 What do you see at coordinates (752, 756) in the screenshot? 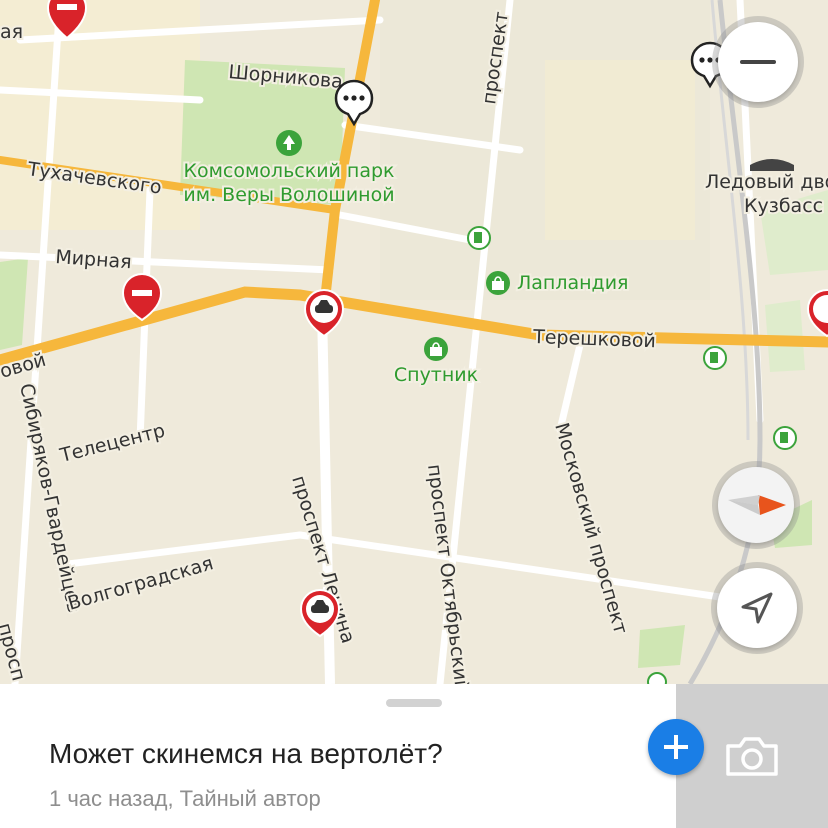
I see `camera-icon` at bounding box center [752, 756].